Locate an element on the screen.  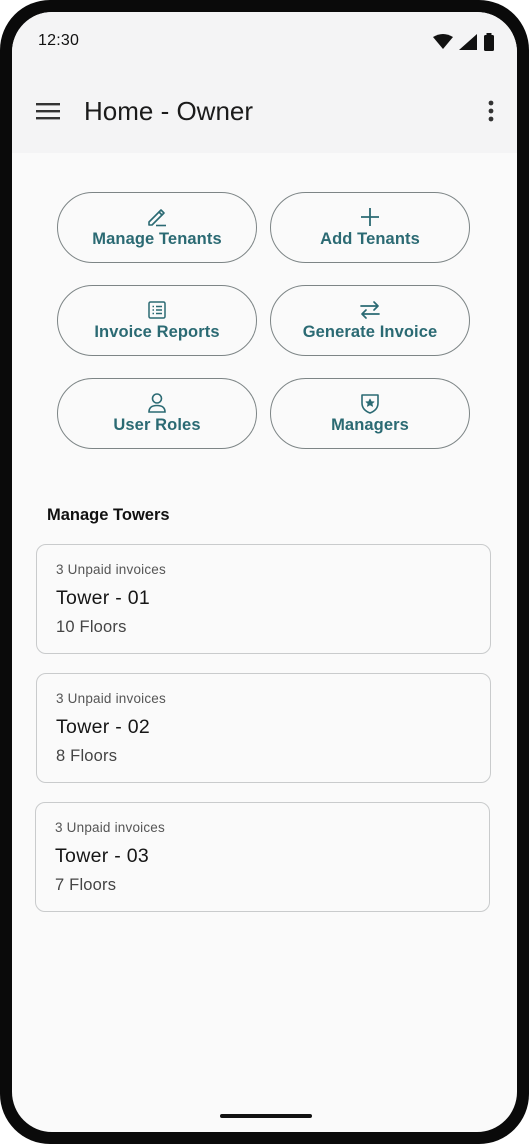
tower-floors: 10 Floors is located at coordinates (91, 627).